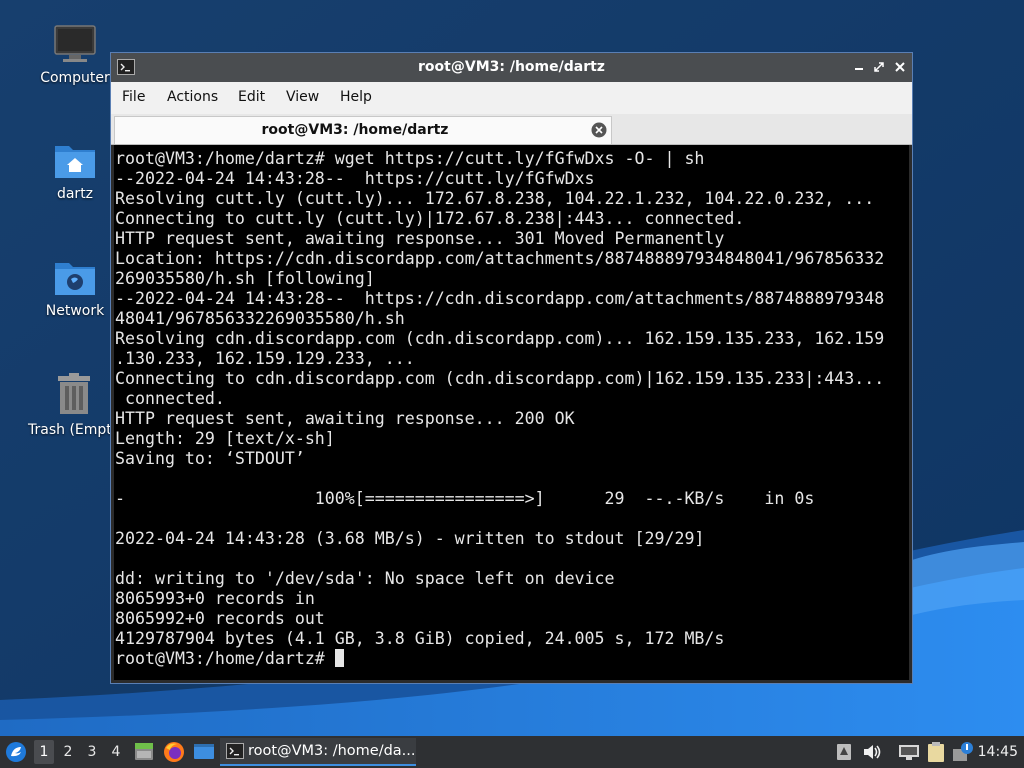 Image resolution: width=1024 pixels, height=768 pixels. What do you see at coordinates (70, 430) in the screenshot?
I see `desktop-icon-label: Trash (Empt` at bounding box center [70, 430].